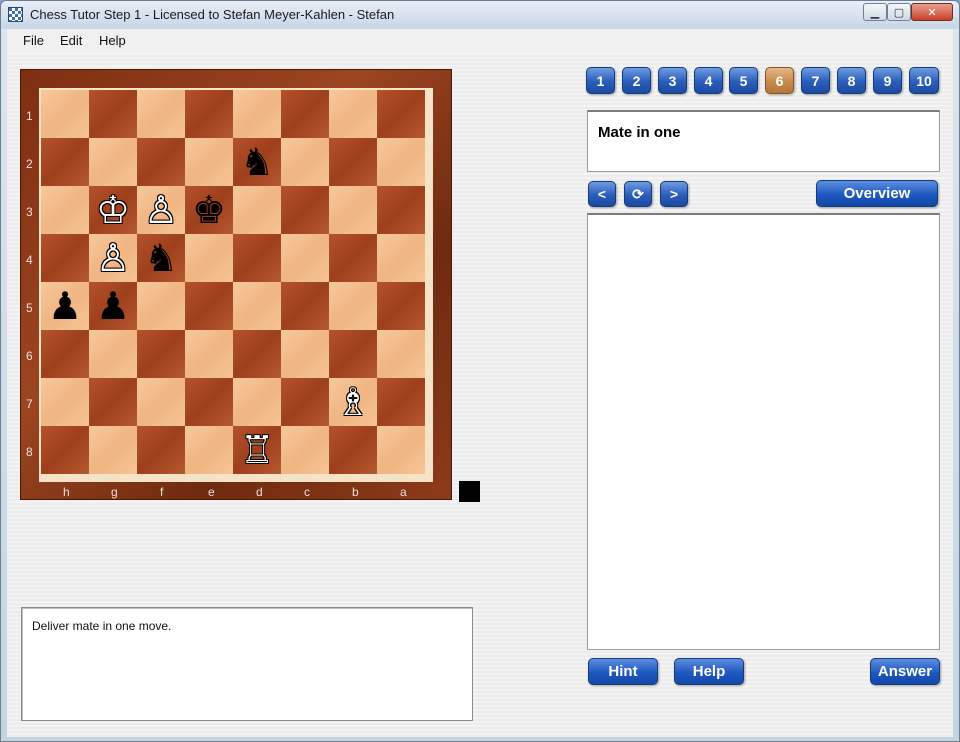 The image size is (960, 742). I want to click on exercise-button-5: 5, so click(743, 80).